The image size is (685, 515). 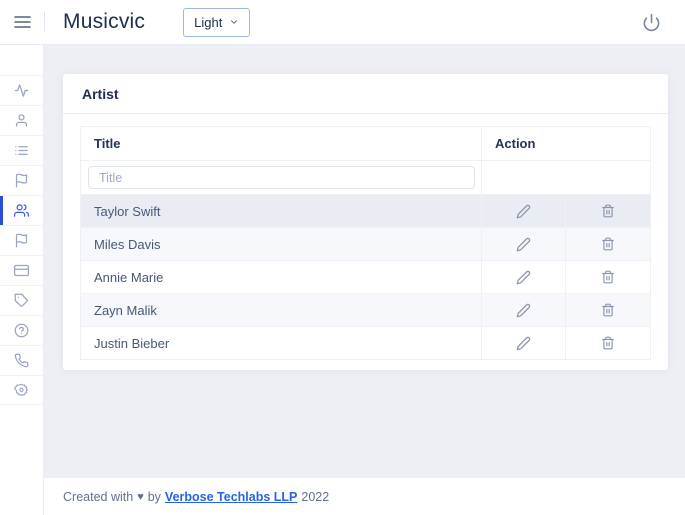 I want to click on sidebar-item-cards, so click(x=21, y=270).